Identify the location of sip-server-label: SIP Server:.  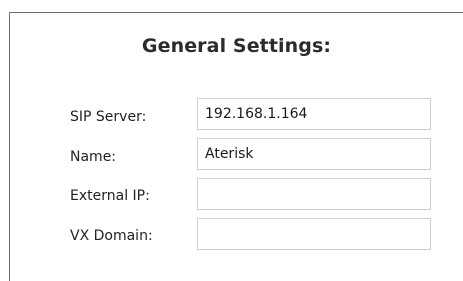
(108, 117).